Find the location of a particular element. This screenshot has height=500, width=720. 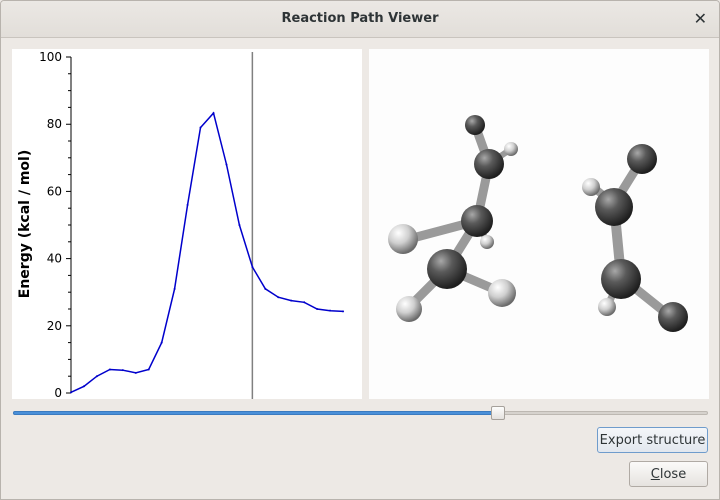

y-tick-label: 40 is located at coordinates (54, 259).